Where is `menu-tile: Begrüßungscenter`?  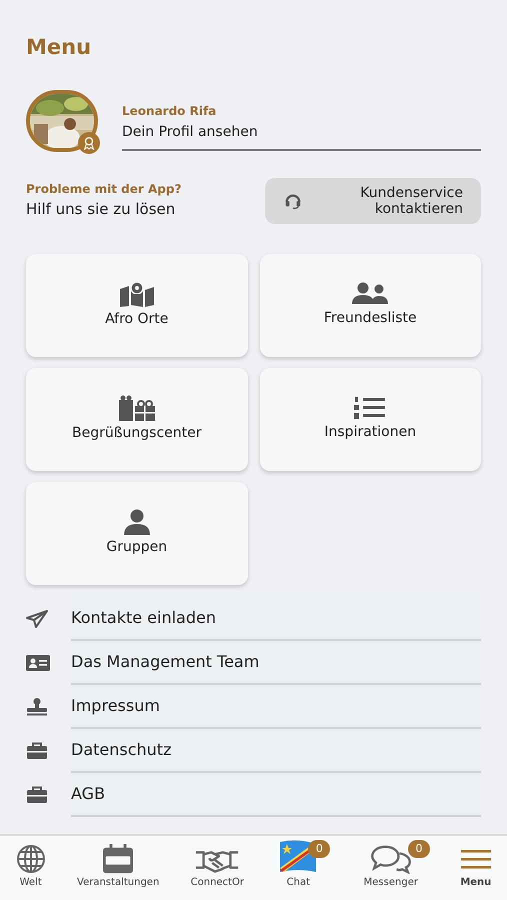
menu-tile: Begrüßungscenter is located at coordinates (137, 419).